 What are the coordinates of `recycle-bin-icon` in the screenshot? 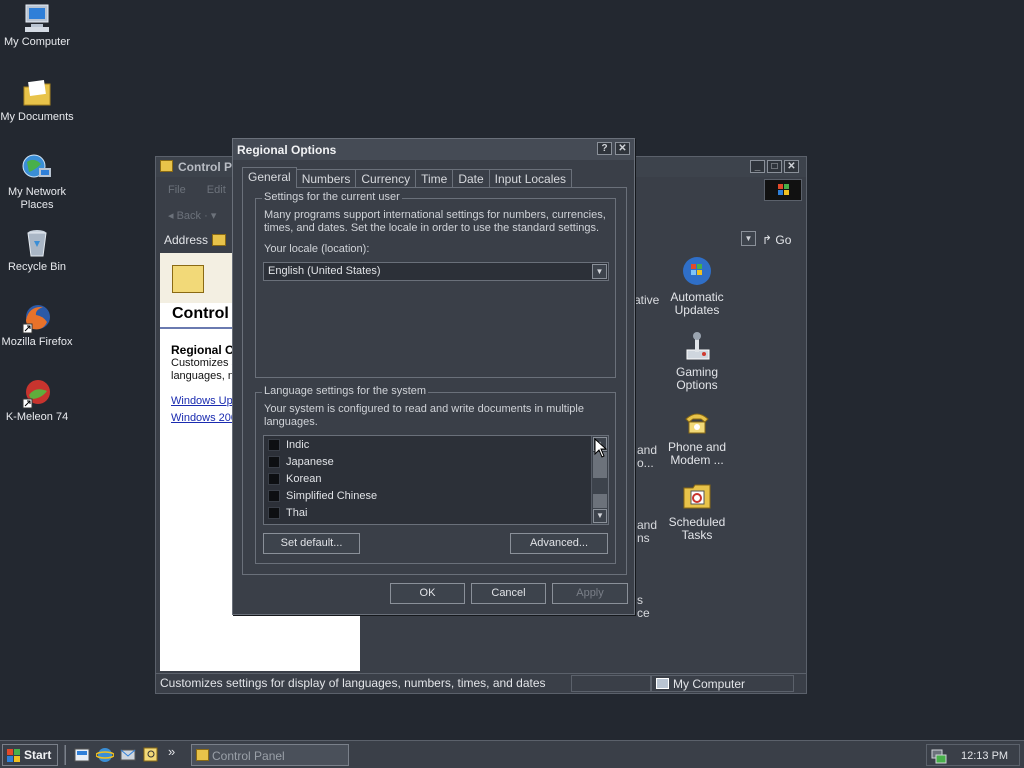 It's located at (37, 243).